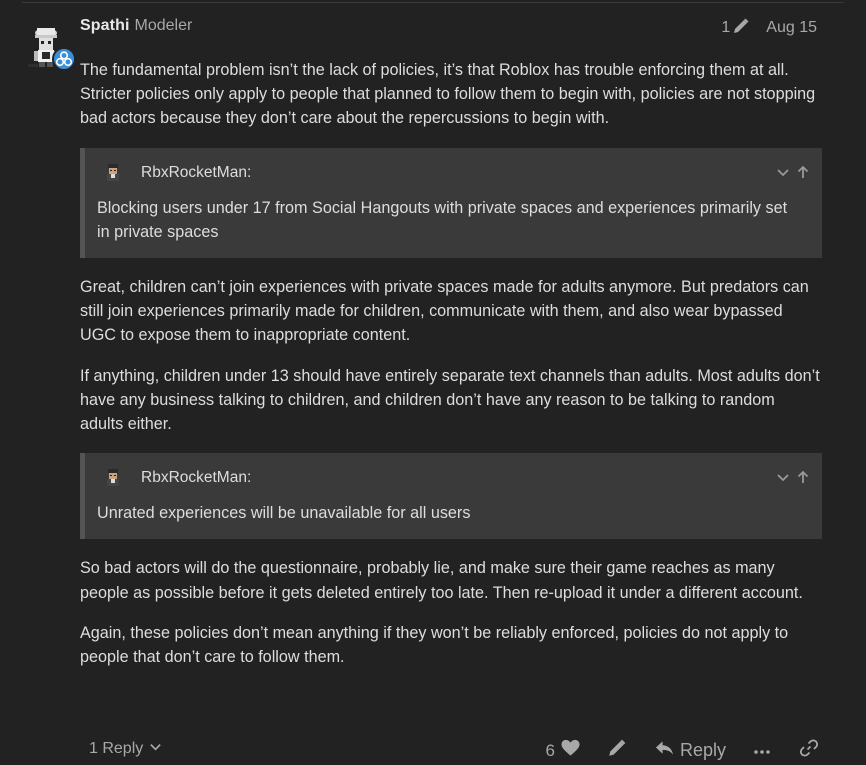  What do you see at coordinates (448, 28) in the screenshot?
I see `post-header: Spathi Modeler 1 Aug 15` at bounding box center [448, 28].